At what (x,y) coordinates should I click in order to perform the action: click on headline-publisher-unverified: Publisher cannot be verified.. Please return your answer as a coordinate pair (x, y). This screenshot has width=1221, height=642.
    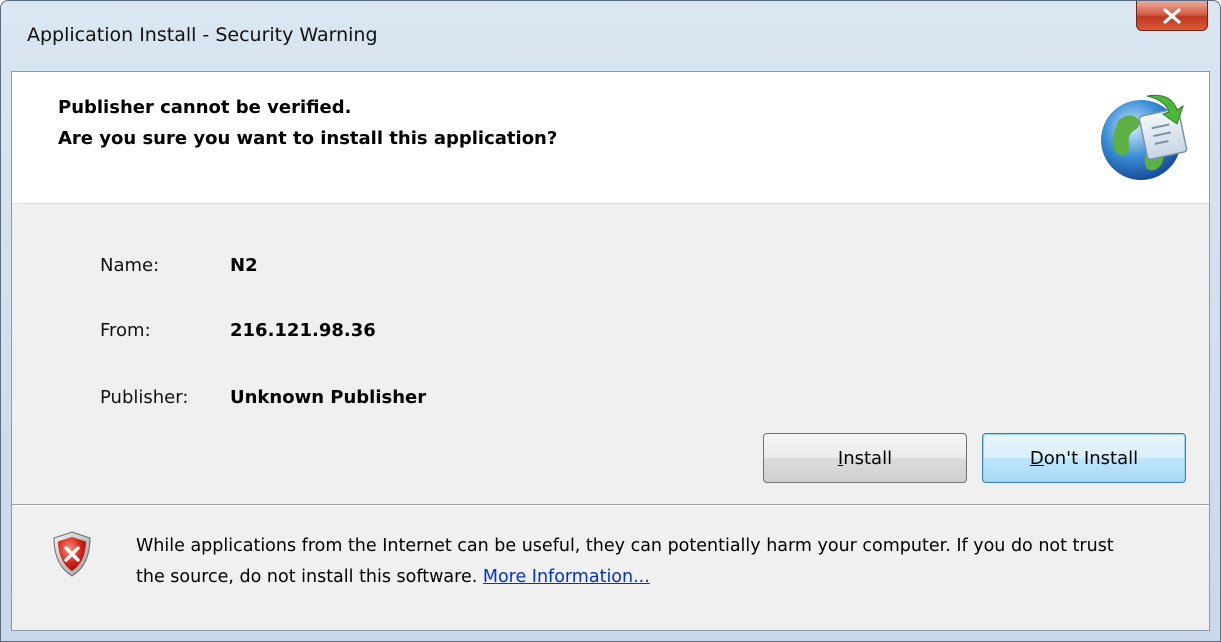
    Looking at the image, I should click on (205, 107).